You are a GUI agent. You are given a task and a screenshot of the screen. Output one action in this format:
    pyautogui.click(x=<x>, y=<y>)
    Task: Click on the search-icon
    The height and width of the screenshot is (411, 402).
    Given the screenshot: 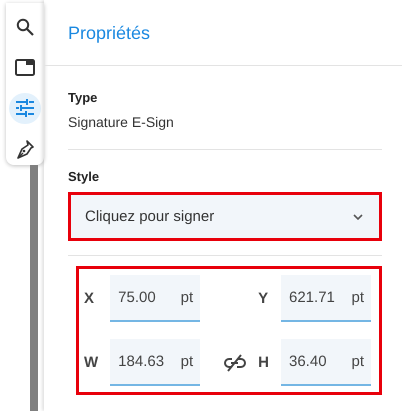 What is the action you would take?
    pyautogui.click(x=25, y=27)
    